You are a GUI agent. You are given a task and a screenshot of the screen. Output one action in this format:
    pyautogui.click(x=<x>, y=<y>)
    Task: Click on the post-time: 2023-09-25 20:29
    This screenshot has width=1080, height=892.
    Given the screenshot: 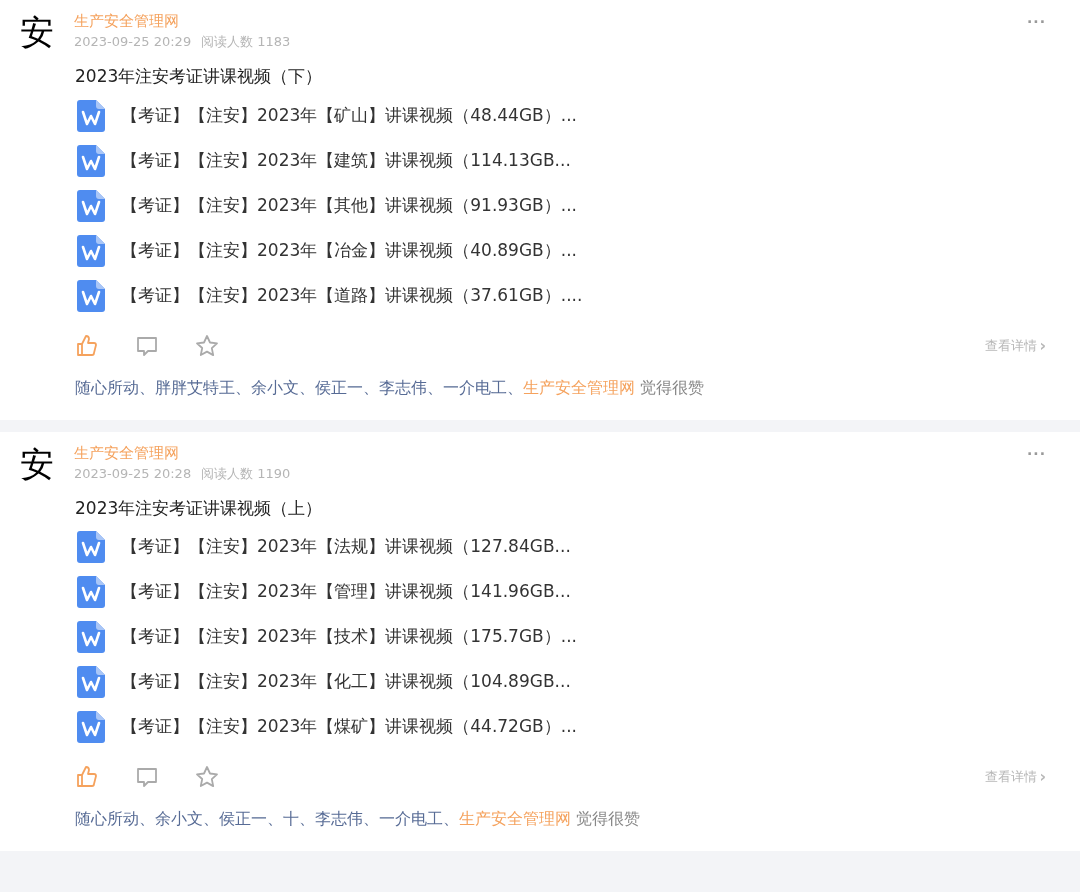 What is the action you would take?
    pyautogui.click(x=133, y=42)
    